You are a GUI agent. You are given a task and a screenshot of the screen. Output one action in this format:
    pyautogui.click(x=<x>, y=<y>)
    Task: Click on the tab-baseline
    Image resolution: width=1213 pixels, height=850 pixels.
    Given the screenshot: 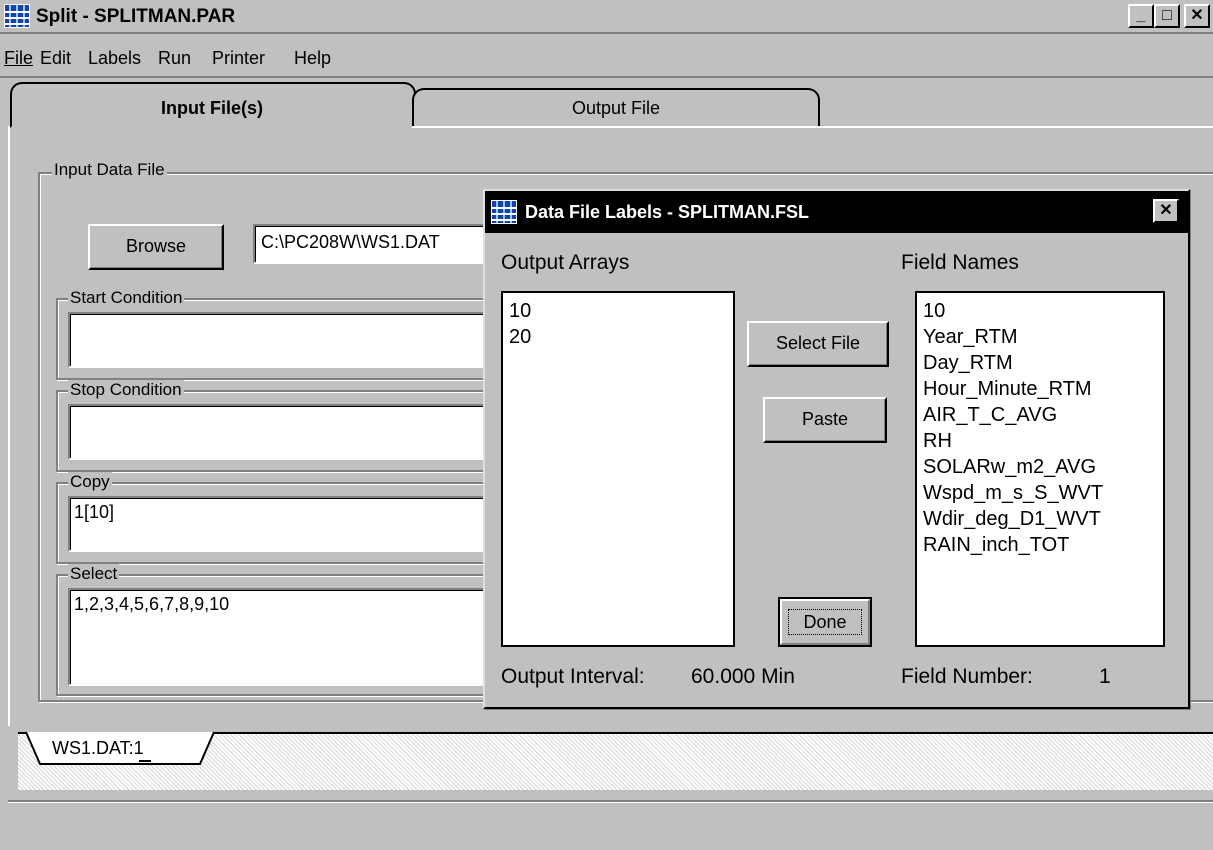 What is the action you would take?
    pyautogui.click(x=812, y=127)
    